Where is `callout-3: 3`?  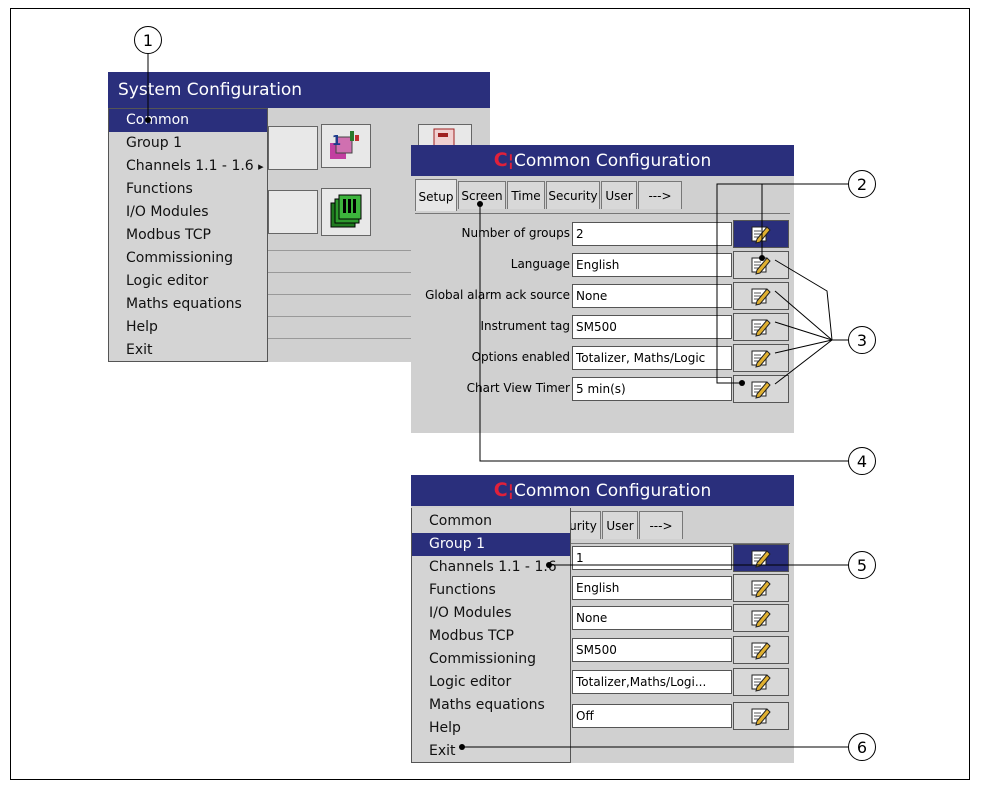
callout-3: 3 is located at coordinates (862, 340).